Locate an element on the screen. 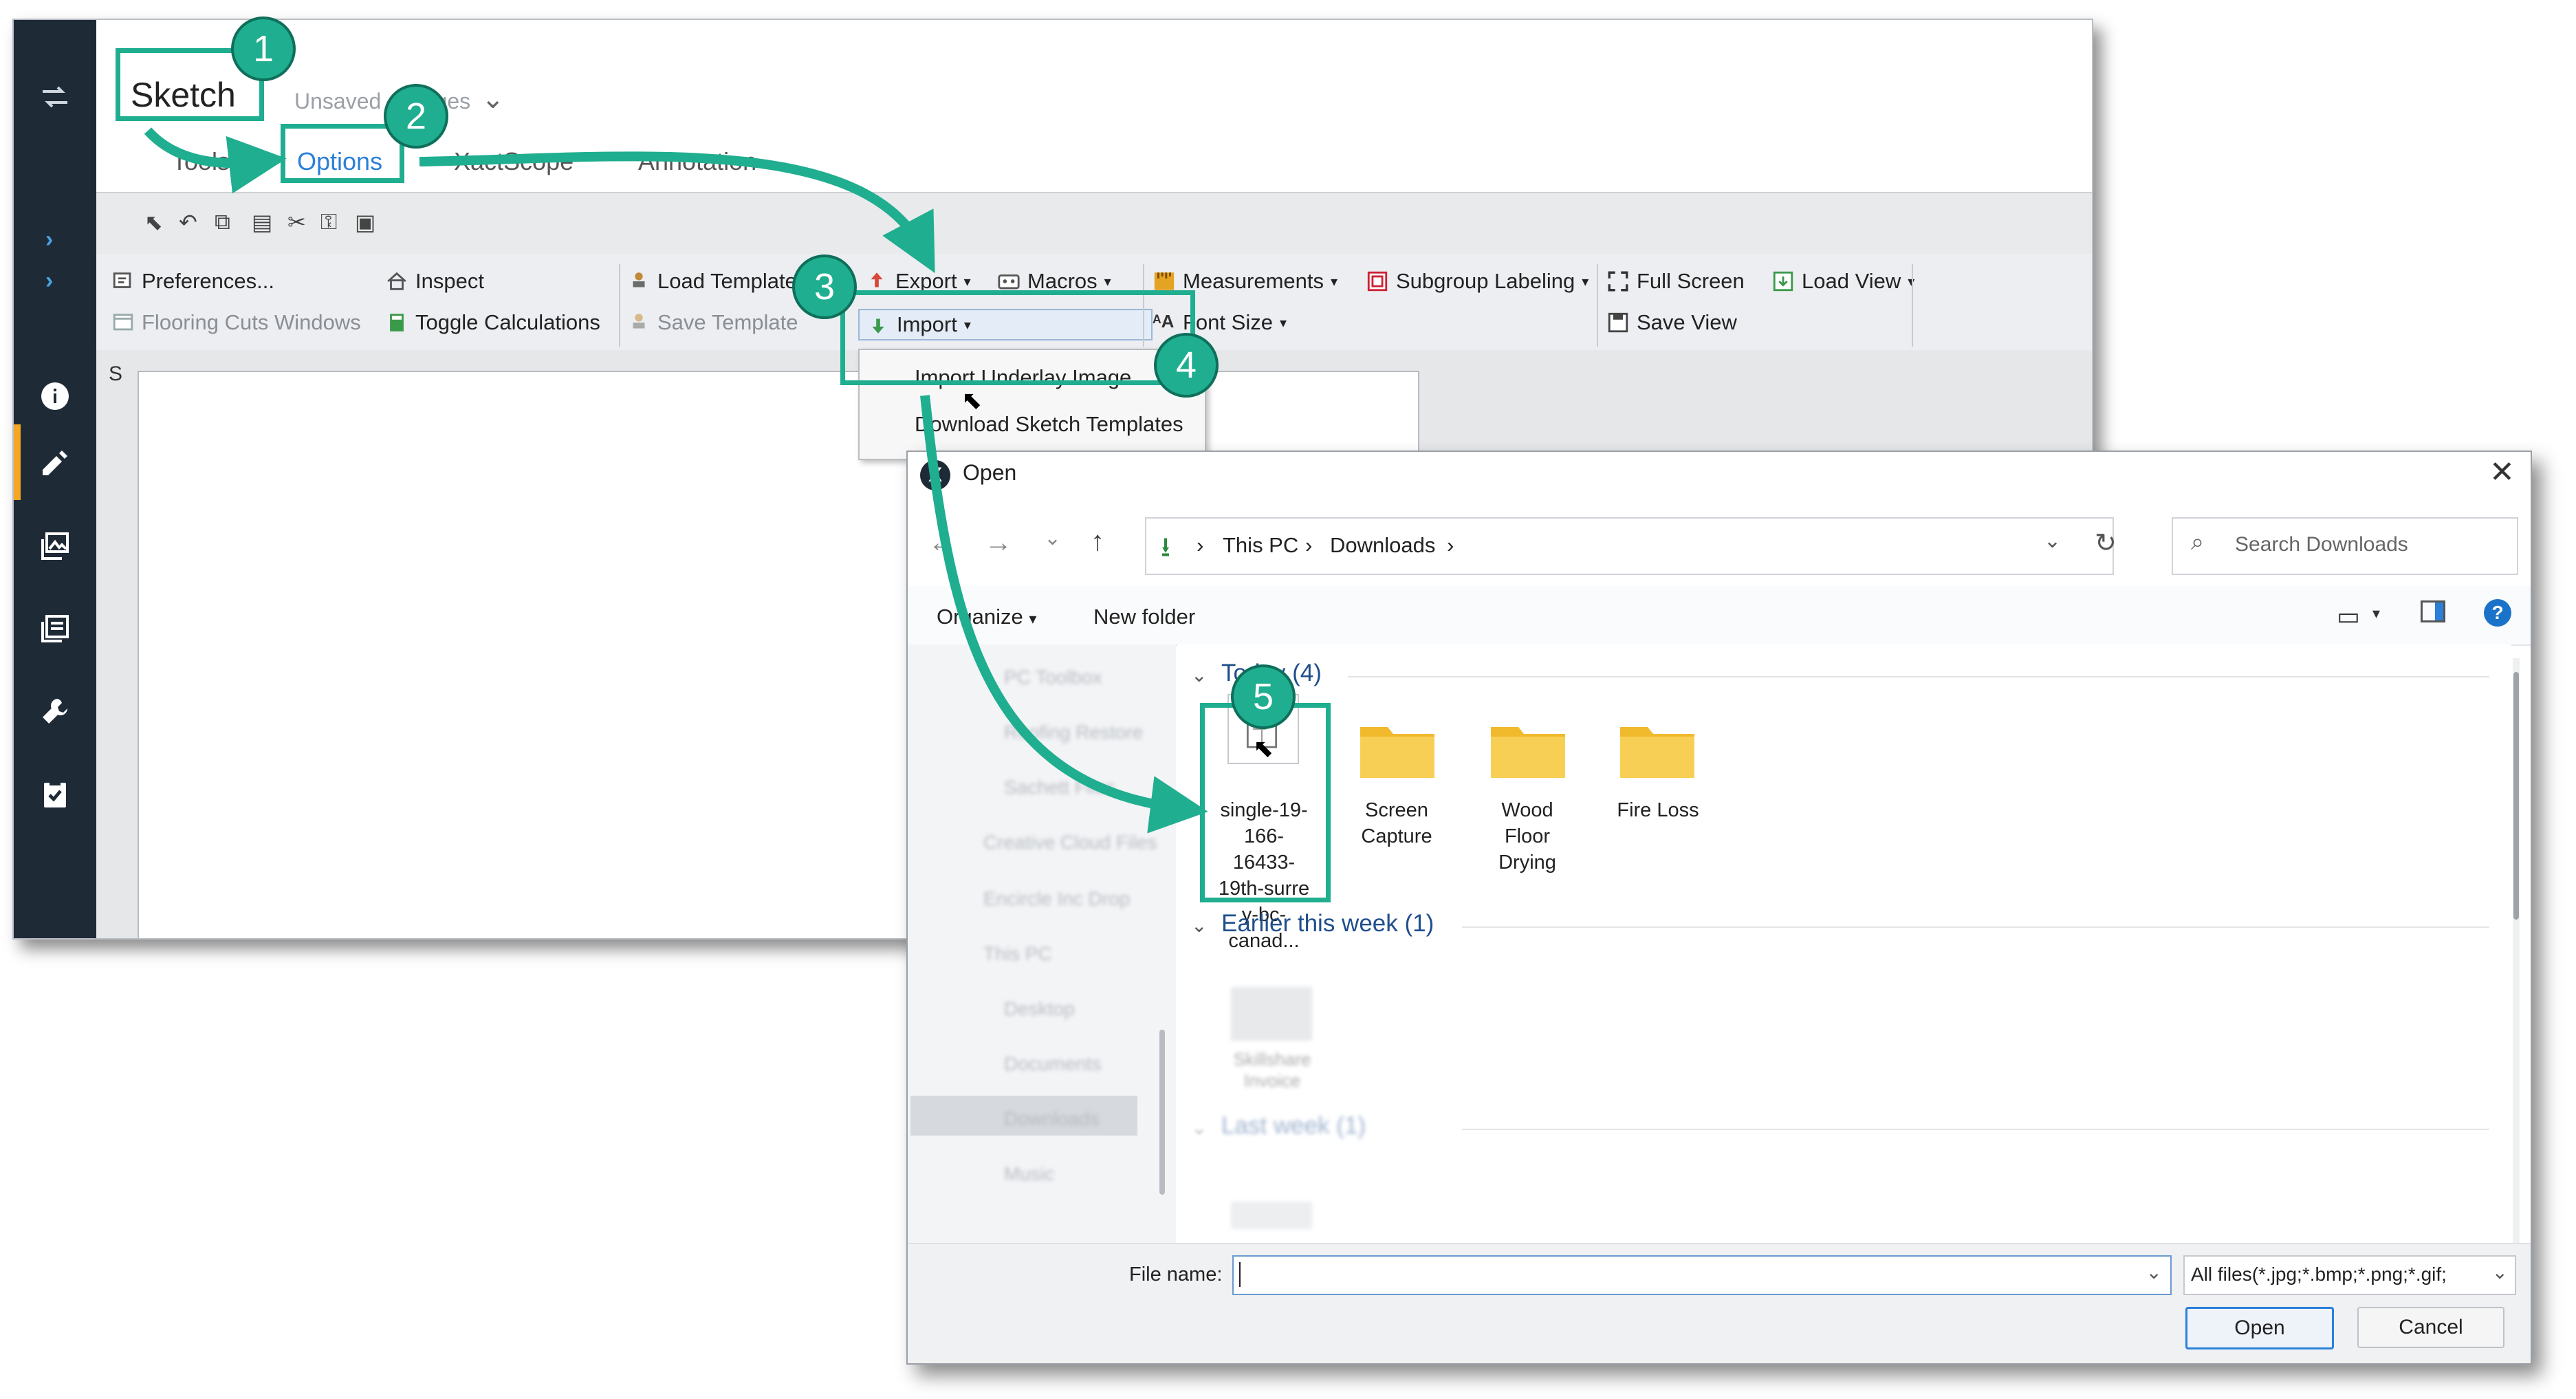 This screenshot has width=2576, height=1399. flooring-cuts-windows-button: Flooring Cuts Windows is located at coordinates (236, 323).